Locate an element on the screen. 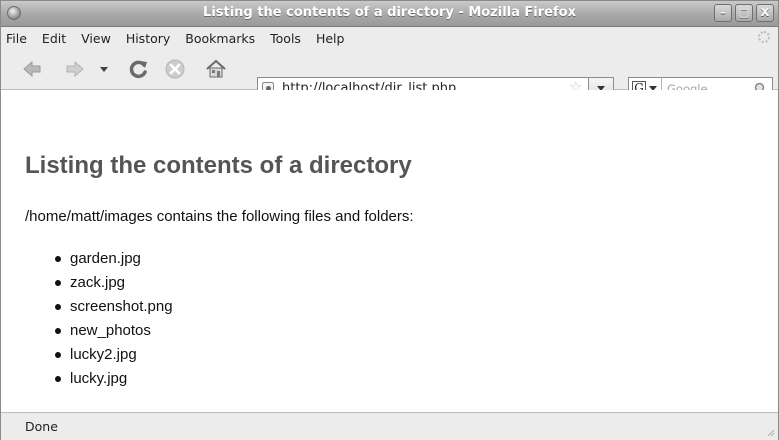 The width and height of the screenshot is (779, 440). page-heading: Listing the contents of a directory is located at coordinates (218, 165).